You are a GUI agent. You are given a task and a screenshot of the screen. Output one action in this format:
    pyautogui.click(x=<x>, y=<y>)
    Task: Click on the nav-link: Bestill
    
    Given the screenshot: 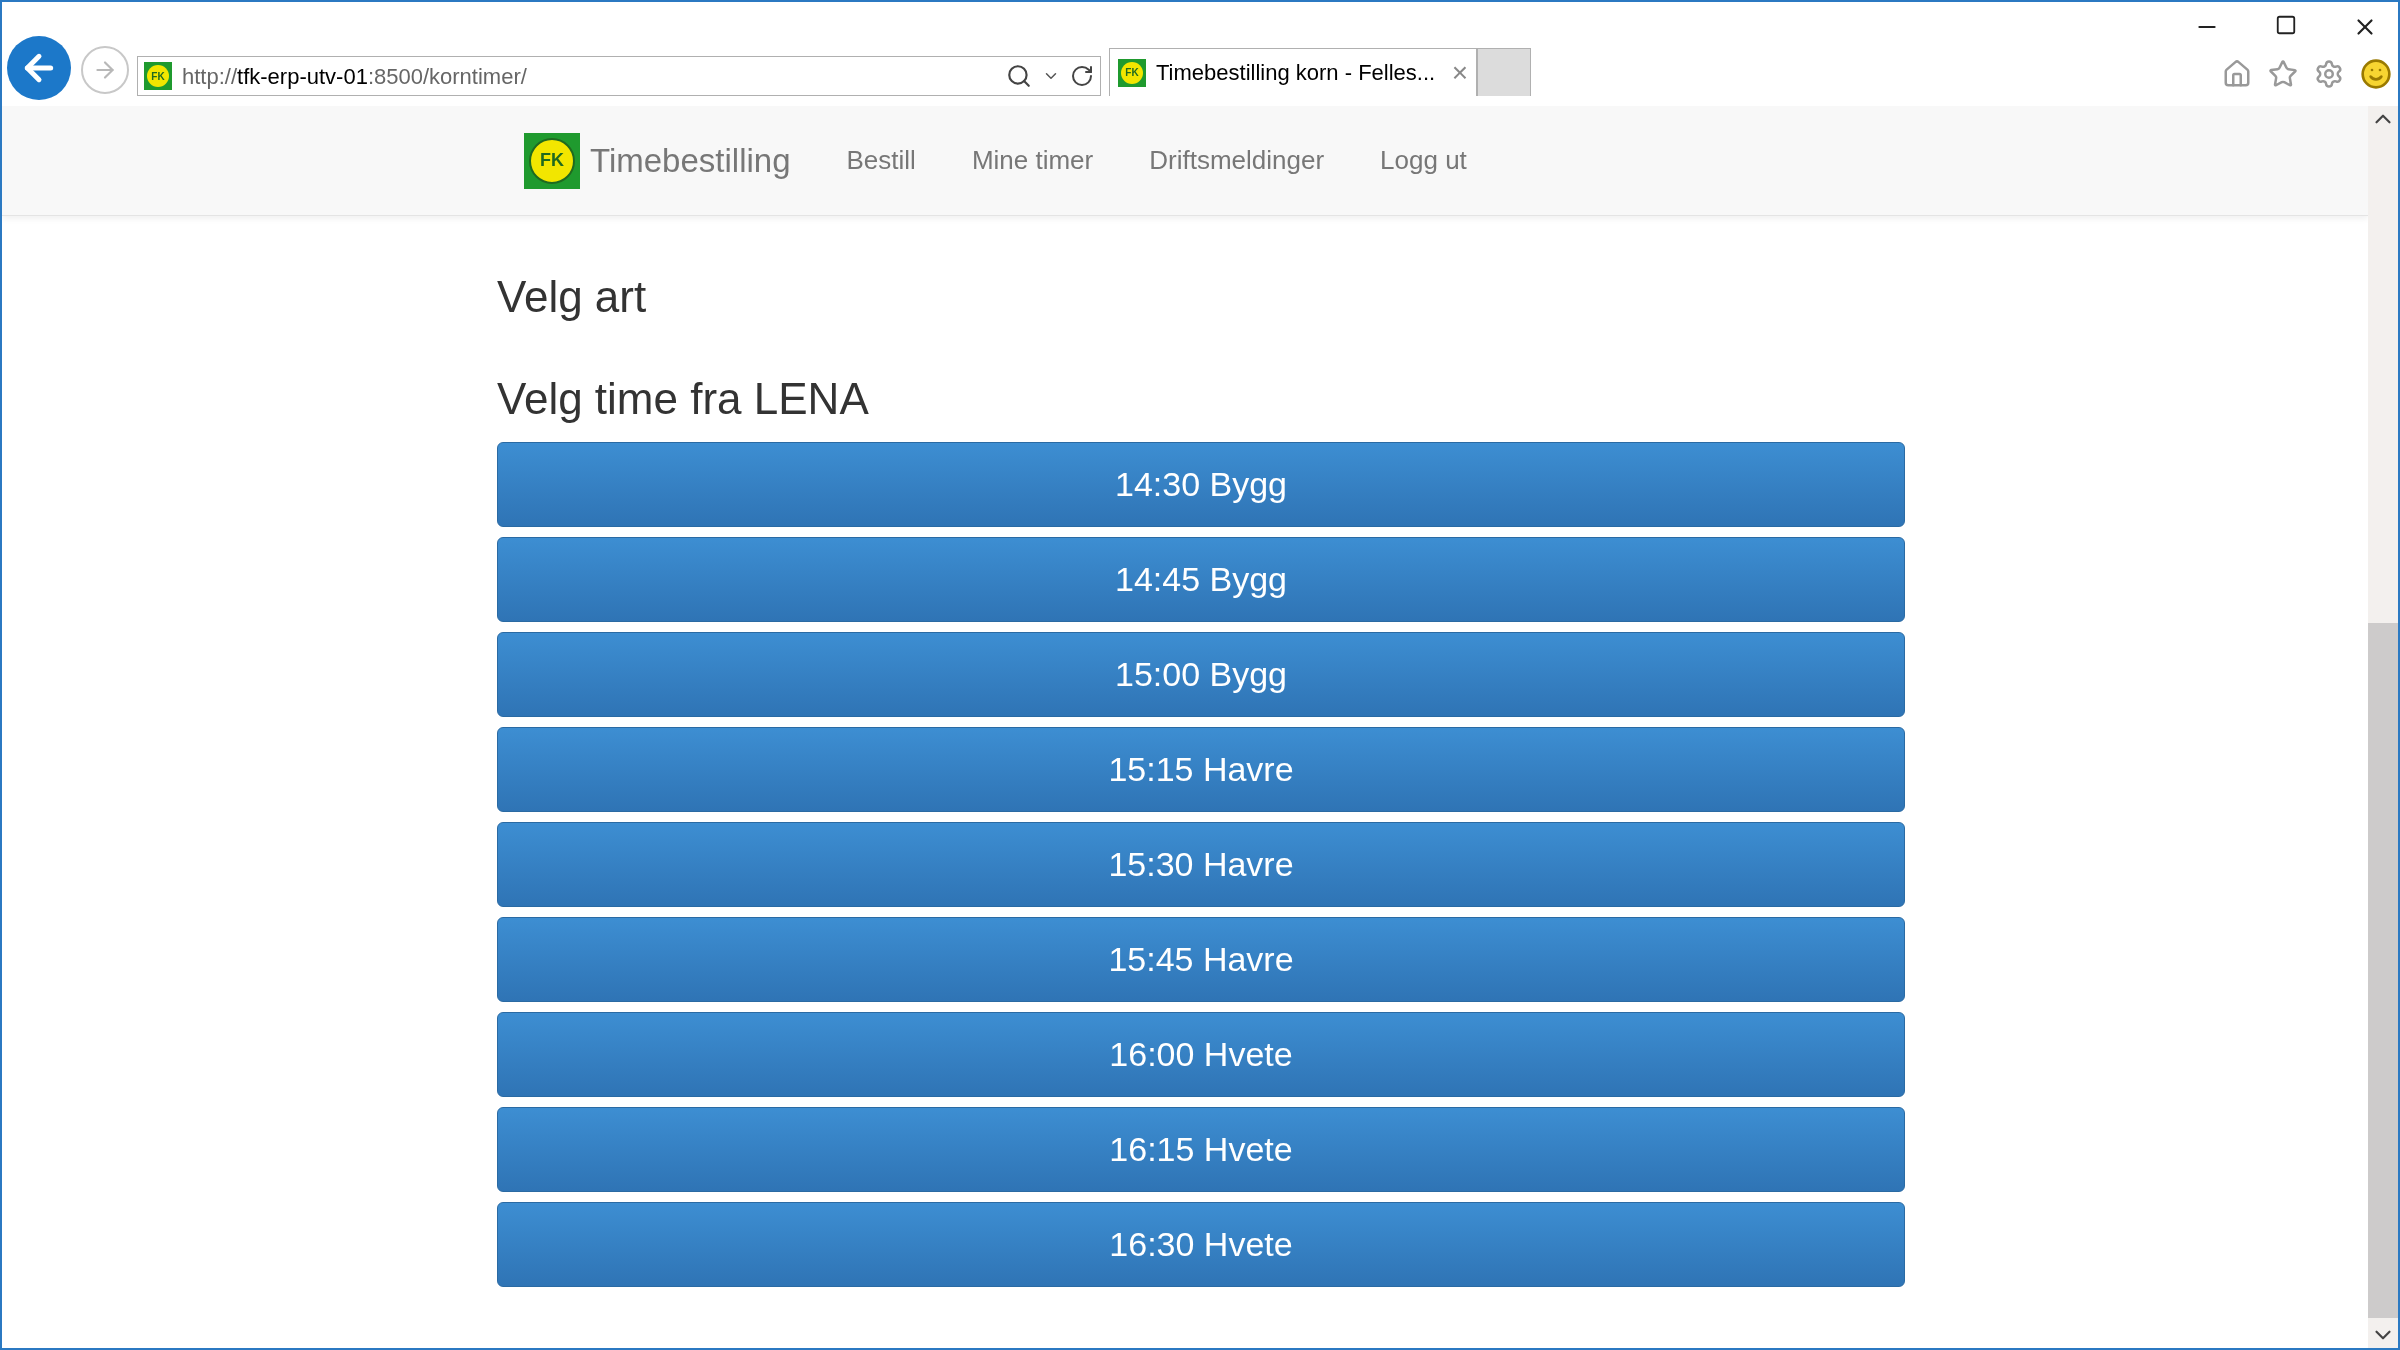 What is the action you would take?
    pyautogui.click(x=881, y=160)
    